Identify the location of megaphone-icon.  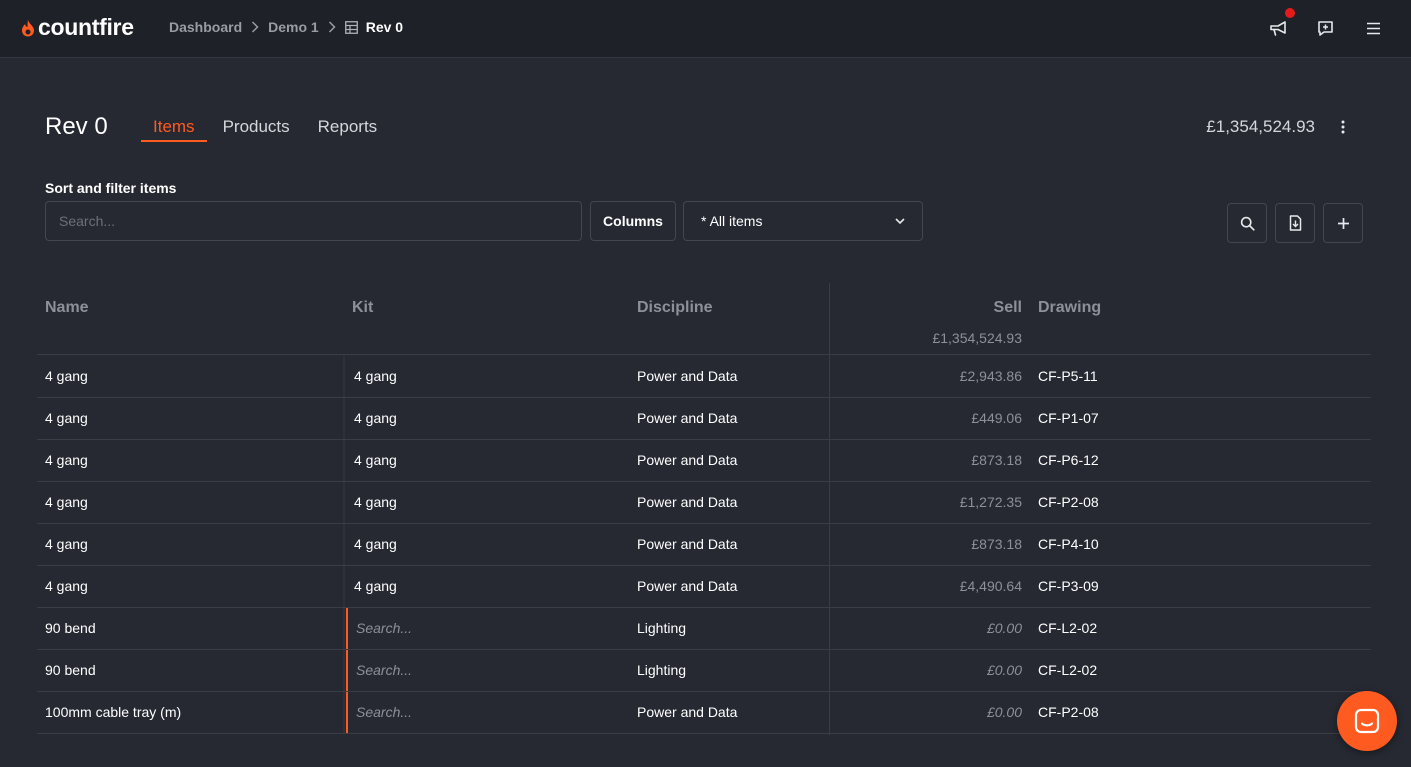
(1277, 28).